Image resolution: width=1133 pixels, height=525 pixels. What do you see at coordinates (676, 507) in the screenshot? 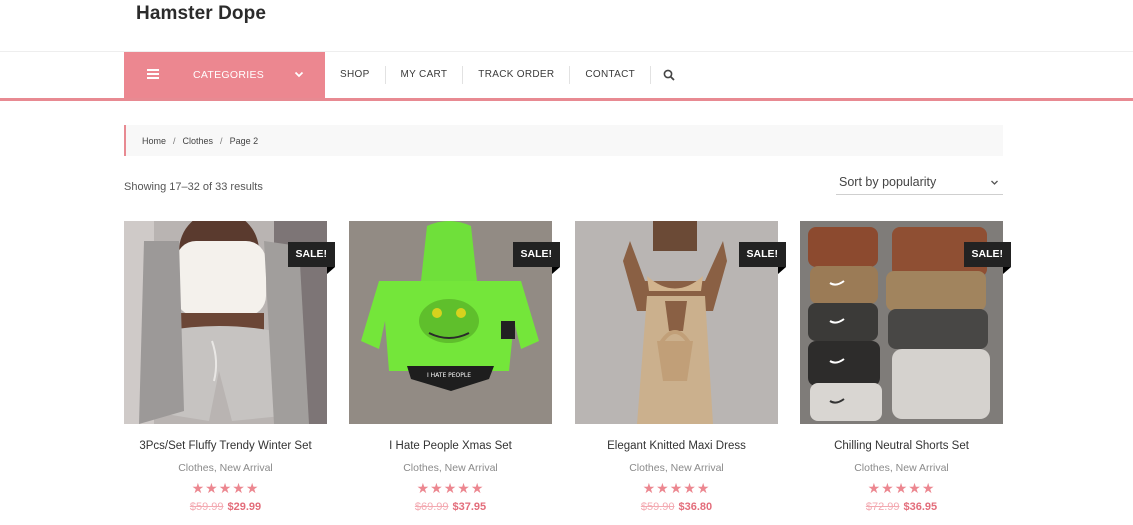
I see `product-price: $59.90 $36.80` at bounding box center [676, 507].